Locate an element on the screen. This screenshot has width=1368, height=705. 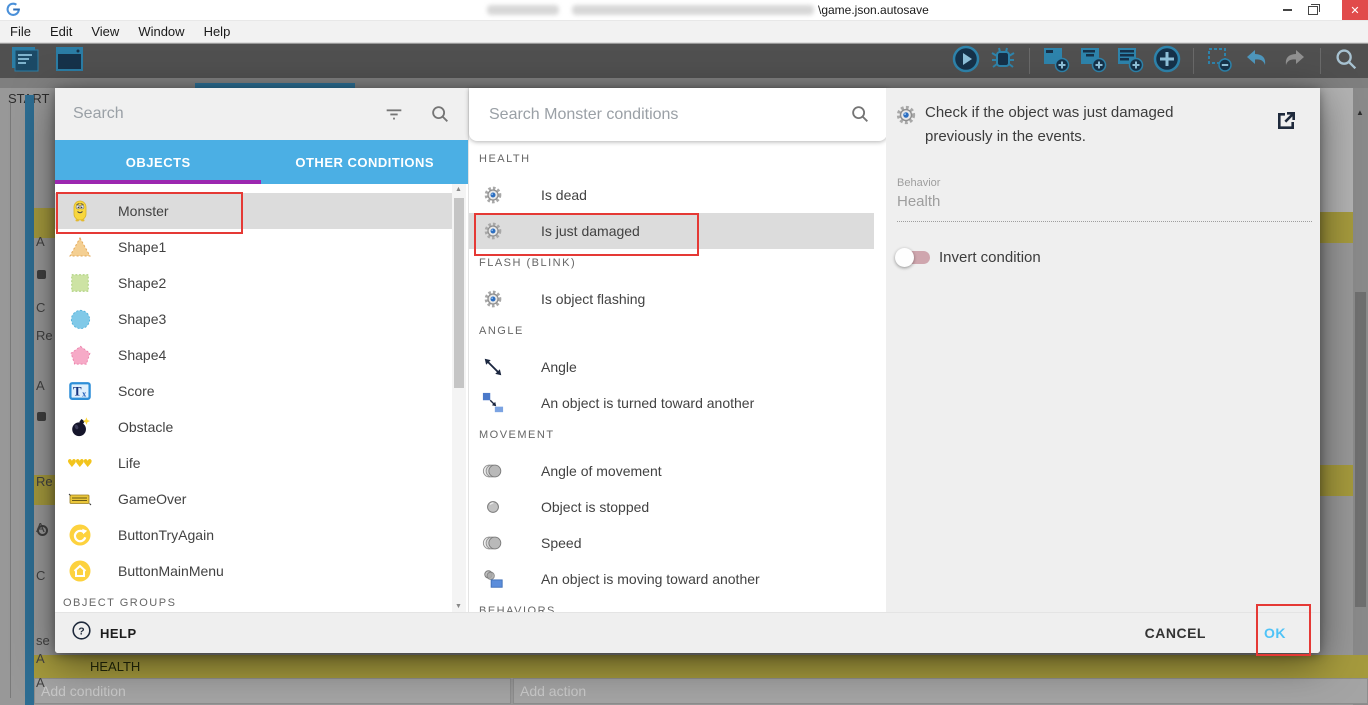
object-list-scrollbar: ▲ ▼ is located at coordinates (459, 398).